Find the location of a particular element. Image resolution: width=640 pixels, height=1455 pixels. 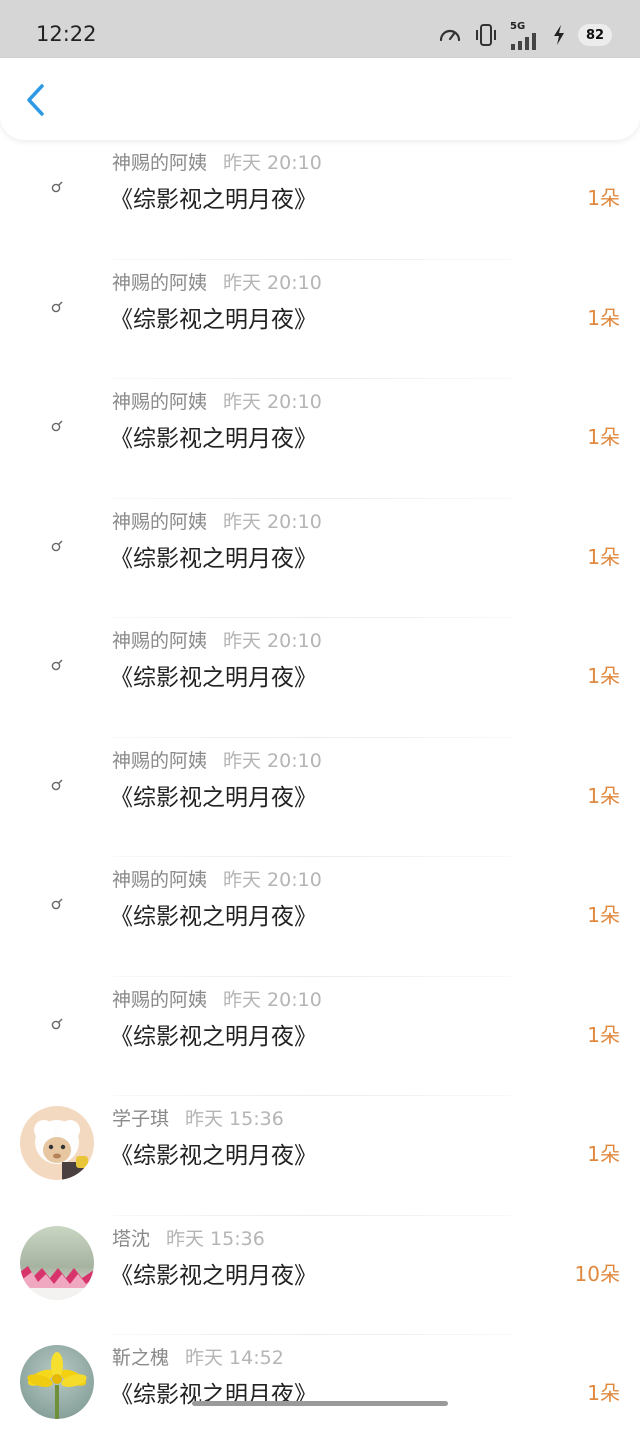

gift-record-row: 靳之槐 昨天 14:52 《综影视之明月夜》 1朵 is located at coordinates (320, 1395).